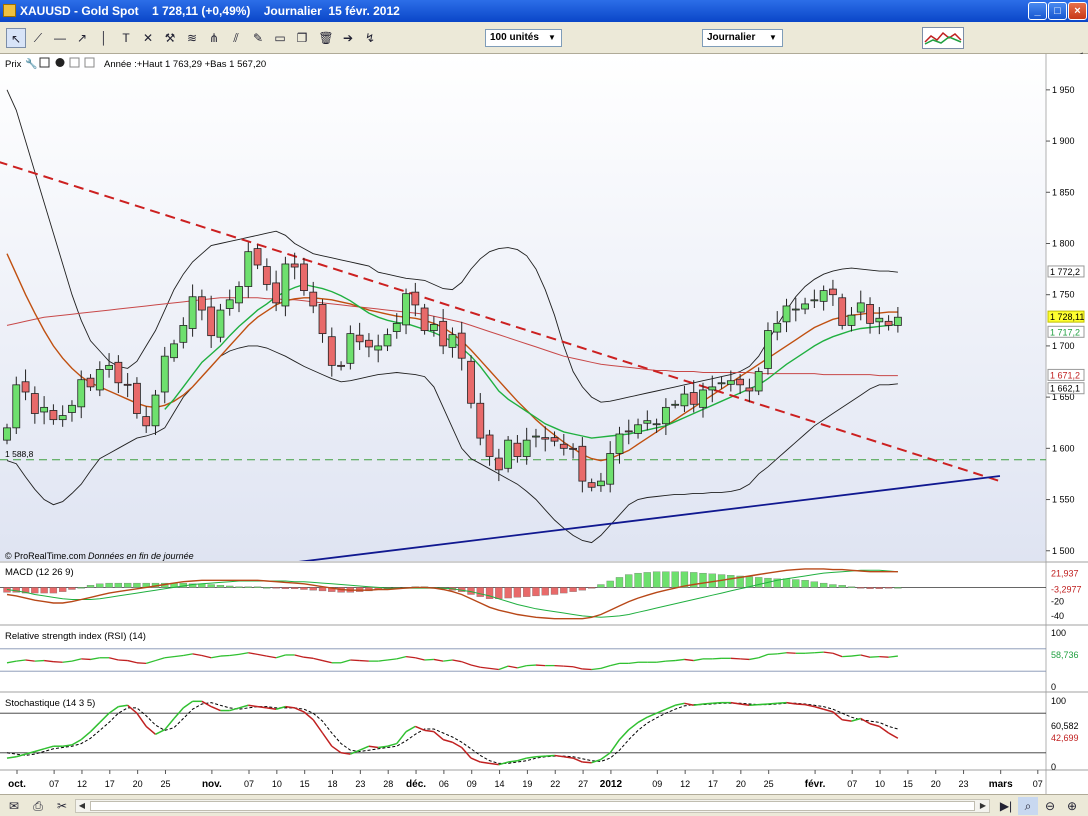  I want to click on channel-icon: ⫽, so click(236, 38).